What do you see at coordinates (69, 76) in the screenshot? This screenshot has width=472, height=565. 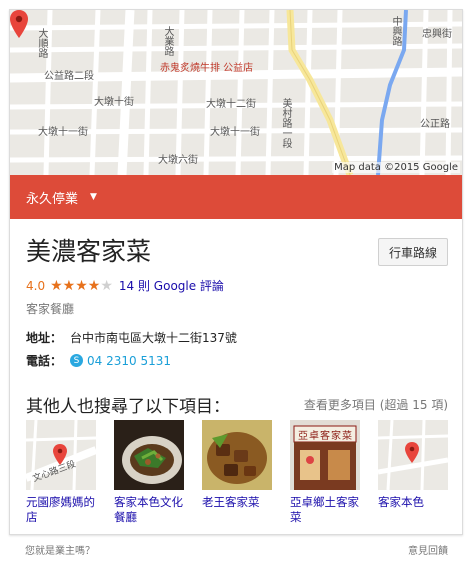 I see `map-label-gongyi: 公益路二段` at bounding box center [69, 76].